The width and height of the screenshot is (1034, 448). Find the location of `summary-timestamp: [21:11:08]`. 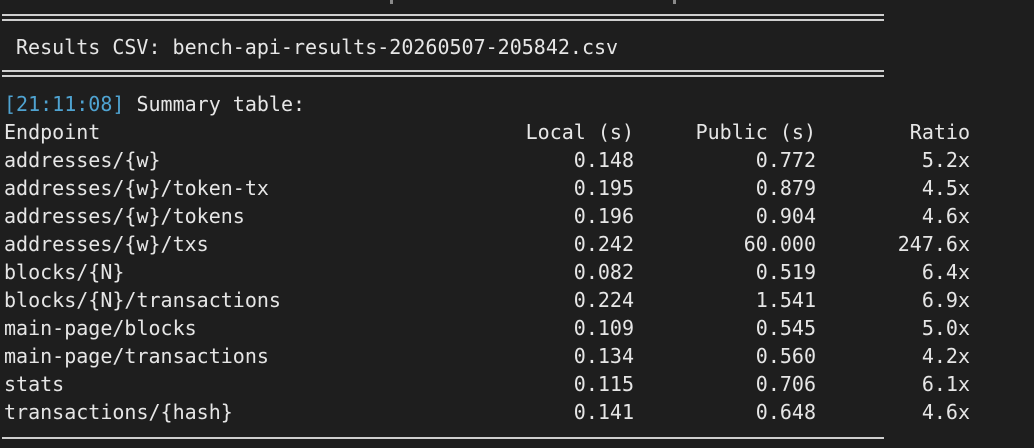

summary-timestamp: [21:11:08] is located at coordinates (64, 104).